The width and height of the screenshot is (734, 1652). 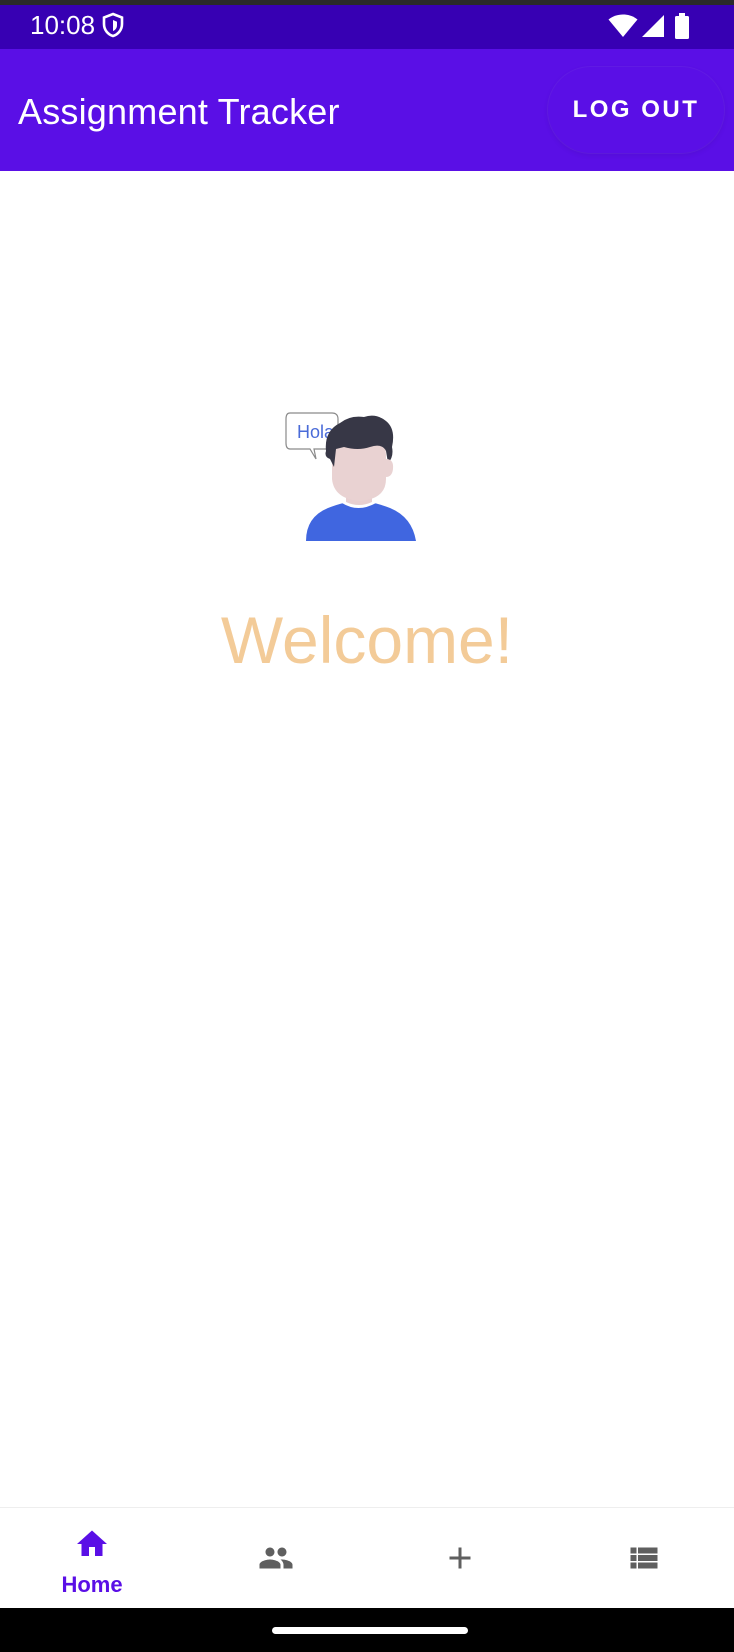 What do you see at coordinates (367, 2) in the screenshot?
I see `status-bar-top-line` at bounding box center [367, 2].